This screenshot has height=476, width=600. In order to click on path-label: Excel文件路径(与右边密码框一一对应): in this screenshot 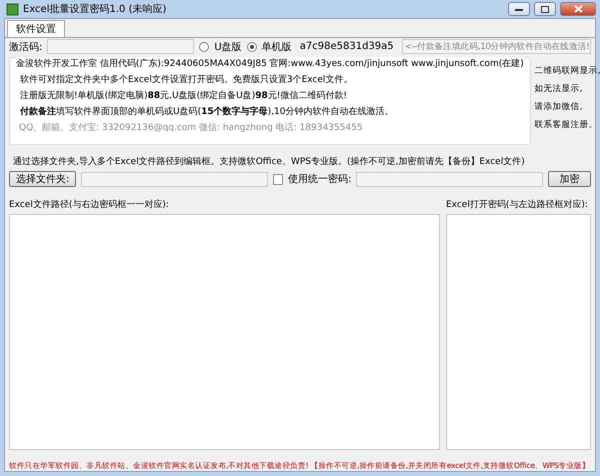, I will do `click(89, 204)`.